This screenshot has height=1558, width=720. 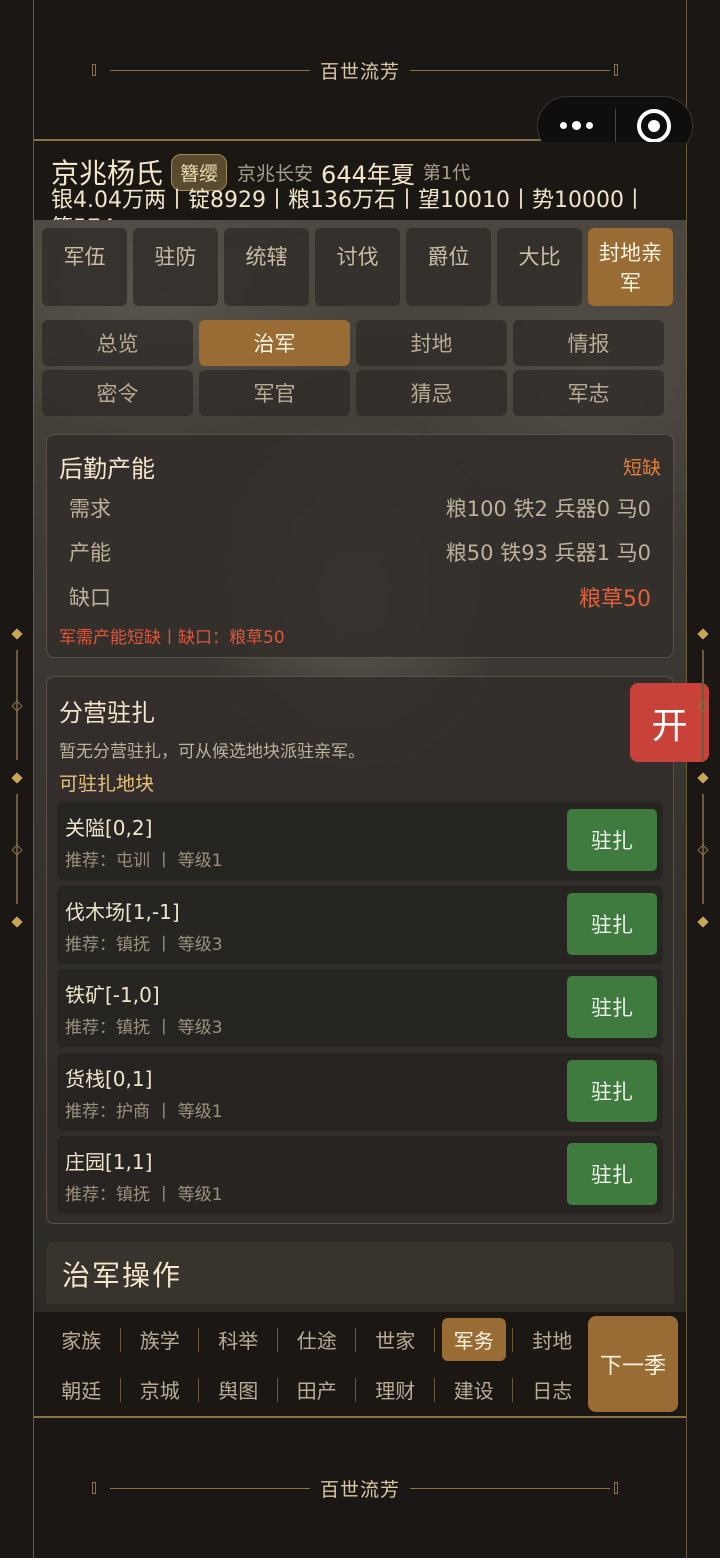 I want to click on garrison-hint: 暂无分营驻扎，可从候选地块派驻亲军。, so click(x=212, y=752).